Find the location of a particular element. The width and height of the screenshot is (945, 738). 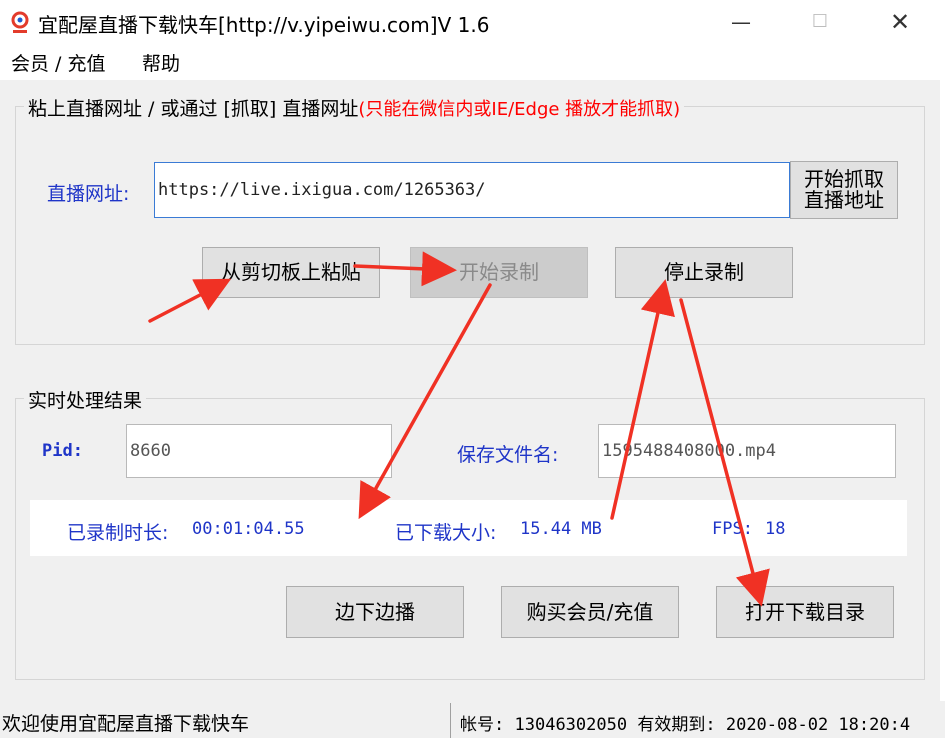

grab-button-line2: 直播地址 is located at coordinates (844, 200).